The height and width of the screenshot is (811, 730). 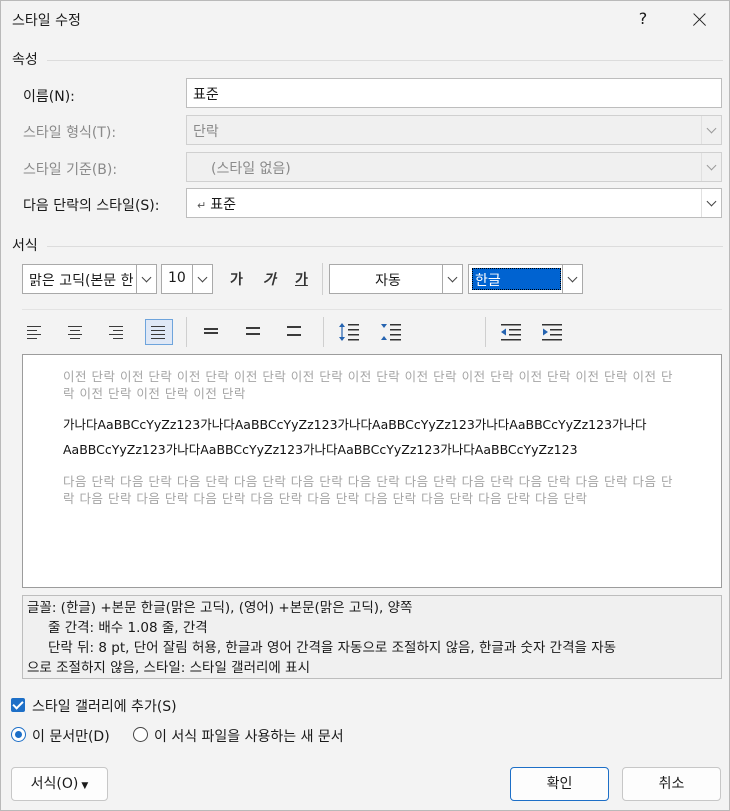 I want to click on font-color-select: 자동, so click(x=396, y=279).